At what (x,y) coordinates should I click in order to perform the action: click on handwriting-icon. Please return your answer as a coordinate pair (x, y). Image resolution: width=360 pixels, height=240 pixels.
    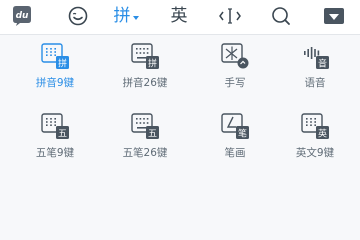
    Looking at the image, I should click on (235, 56).